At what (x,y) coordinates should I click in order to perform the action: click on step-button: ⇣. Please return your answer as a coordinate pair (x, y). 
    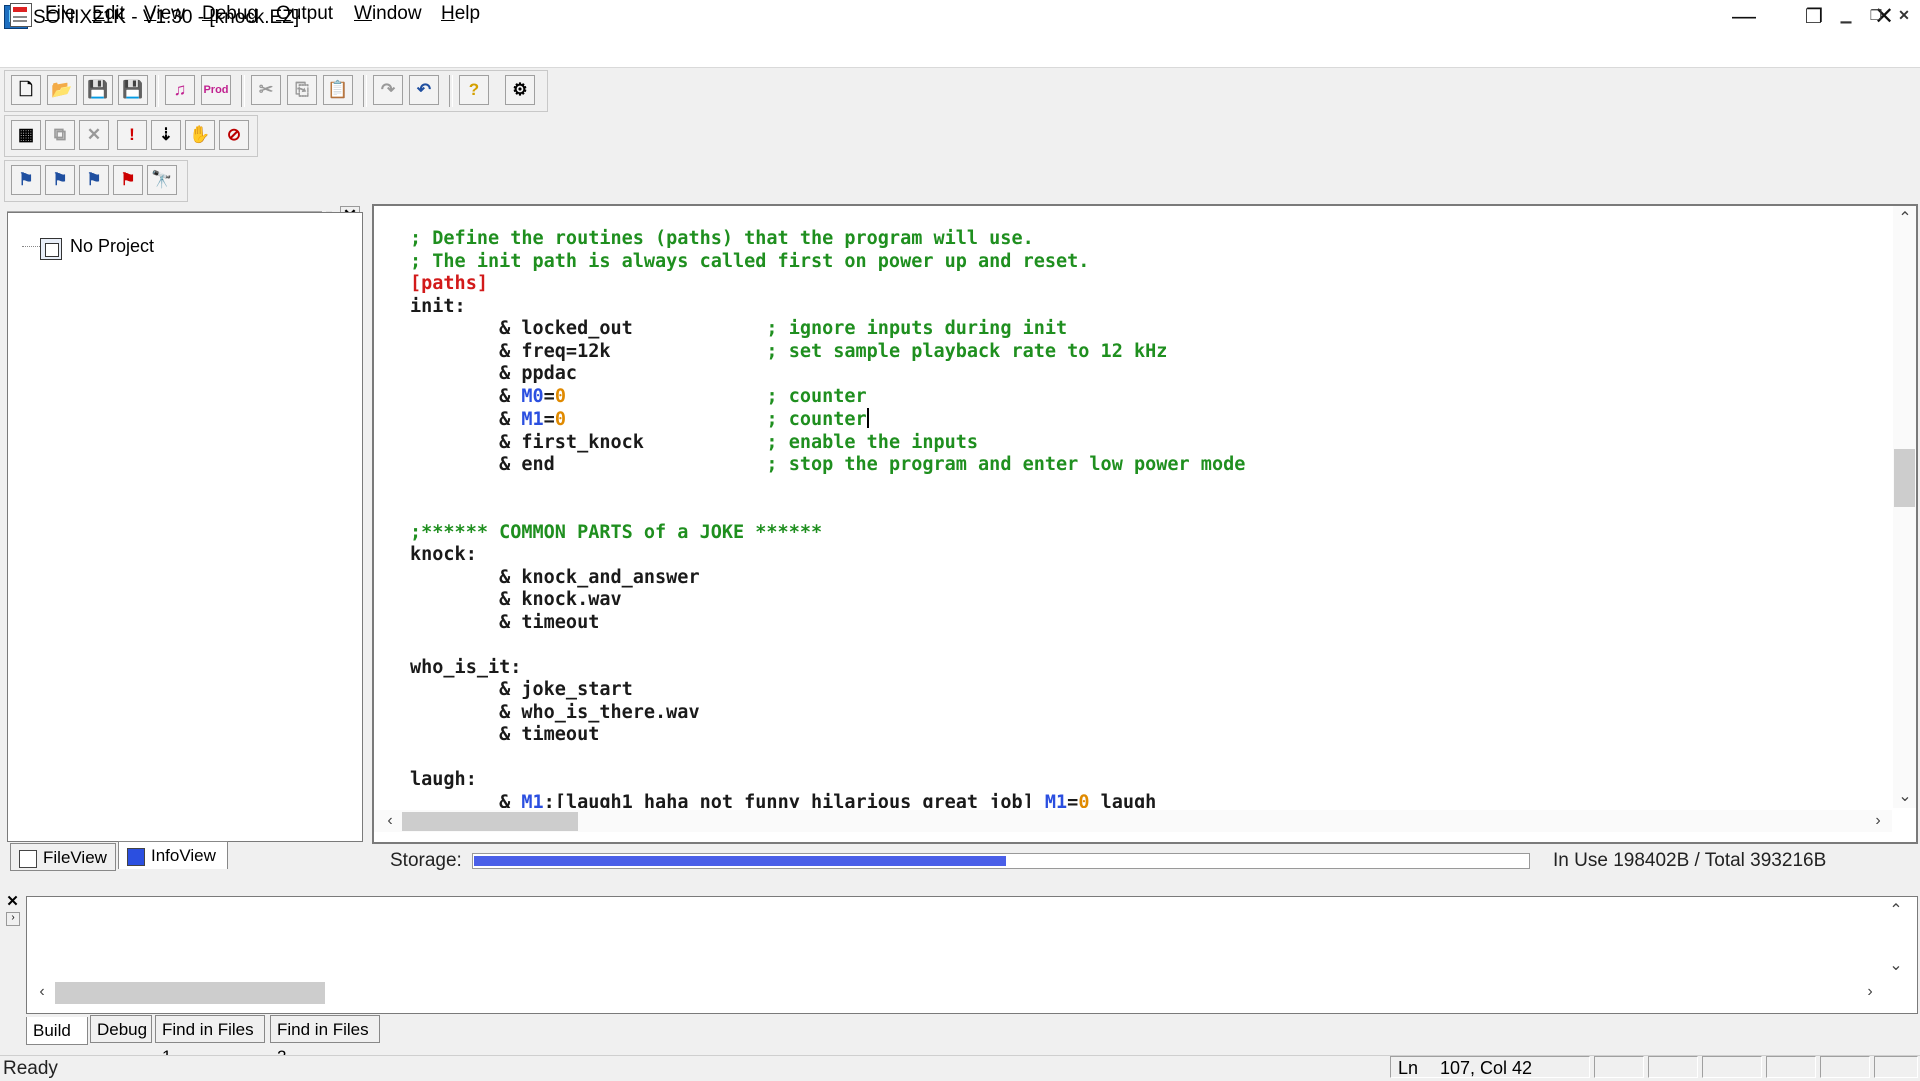
    Looking at the image, I should click on (166, 135).